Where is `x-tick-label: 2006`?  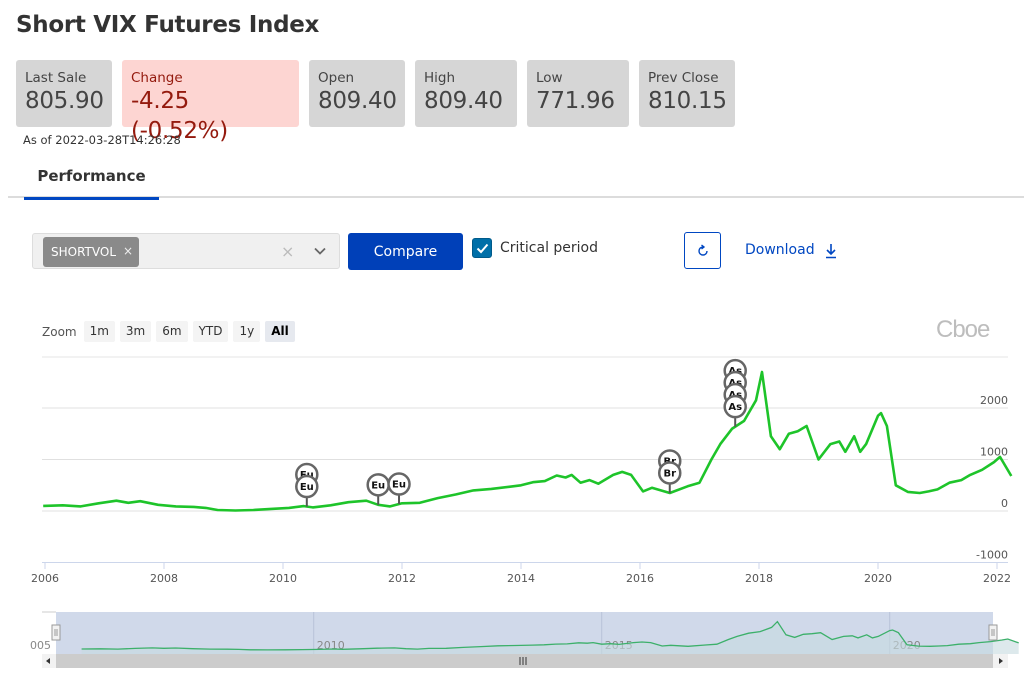
x-tick-label: 2006 is located at coordinates (45, 578).